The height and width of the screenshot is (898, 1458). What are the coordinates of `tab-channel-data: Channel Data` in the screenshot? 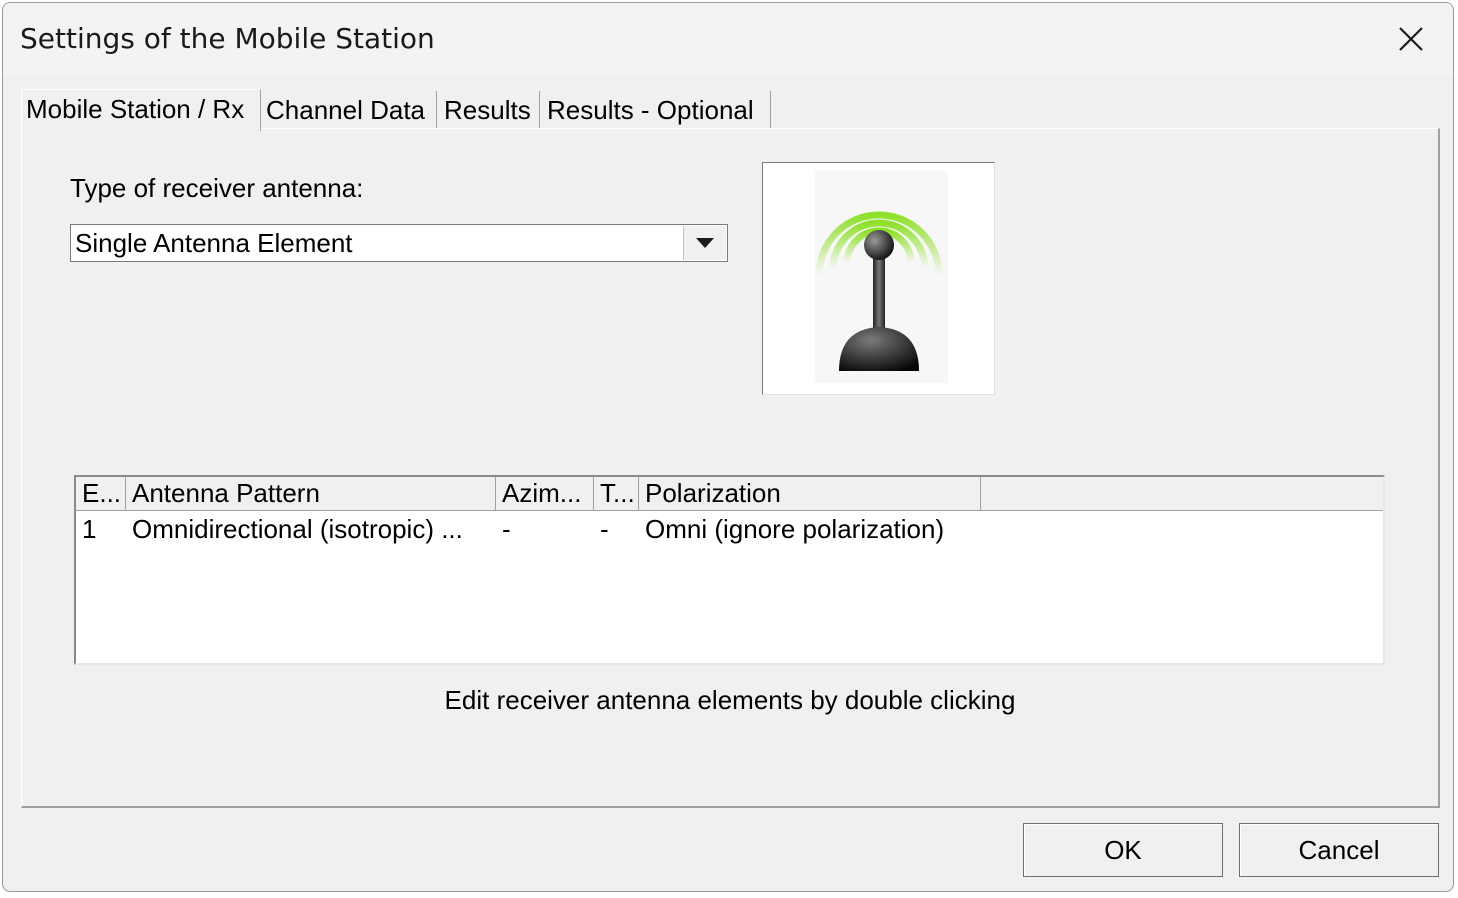 It's located at (349, 110).